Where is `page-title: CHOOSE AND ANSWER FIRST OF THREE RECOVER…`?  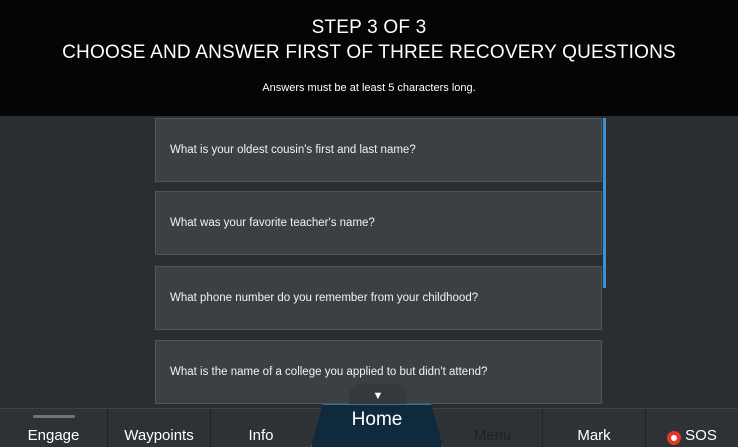
page-title: CHOOSE AND ANSWER FIRST OF THREE RECOVER… is located at coordinates (369, 52).